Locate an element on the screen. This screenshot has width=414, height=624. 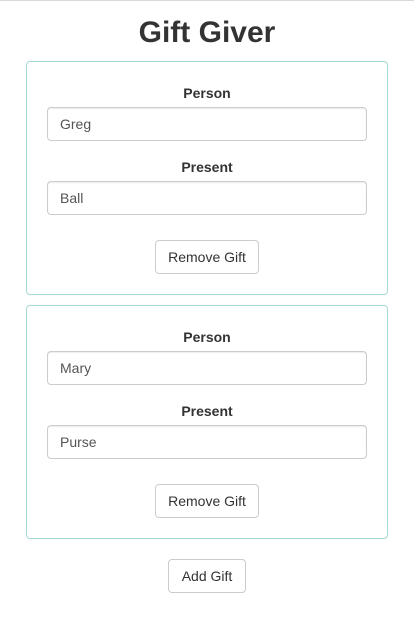
page-title: Gift Giver is located at coordinates (207, 32).